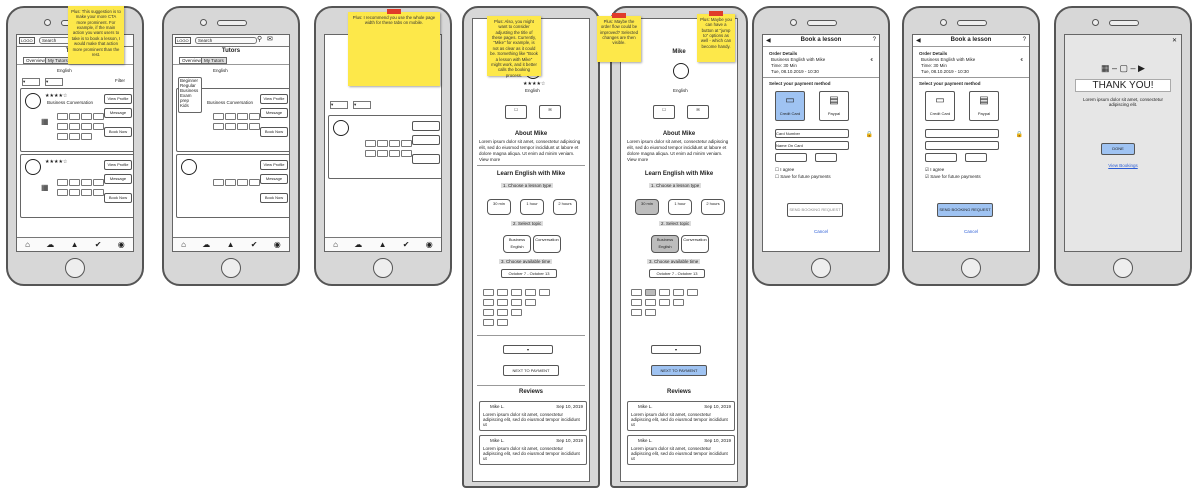 This screenshot has height=496, width=1200. What do you see at coordinates (984, 100) in the screenshot?
I see `paypal-icon: ▤` at bounding box center [984, 100].